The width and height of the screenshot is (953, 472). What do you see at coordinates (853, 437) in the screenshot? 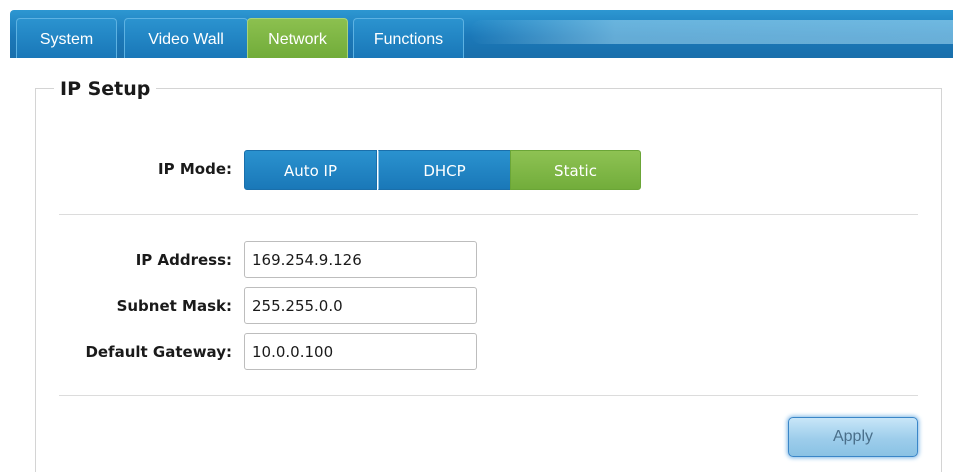
I see `apply-button: Apply` at bounding box center [853, 437].